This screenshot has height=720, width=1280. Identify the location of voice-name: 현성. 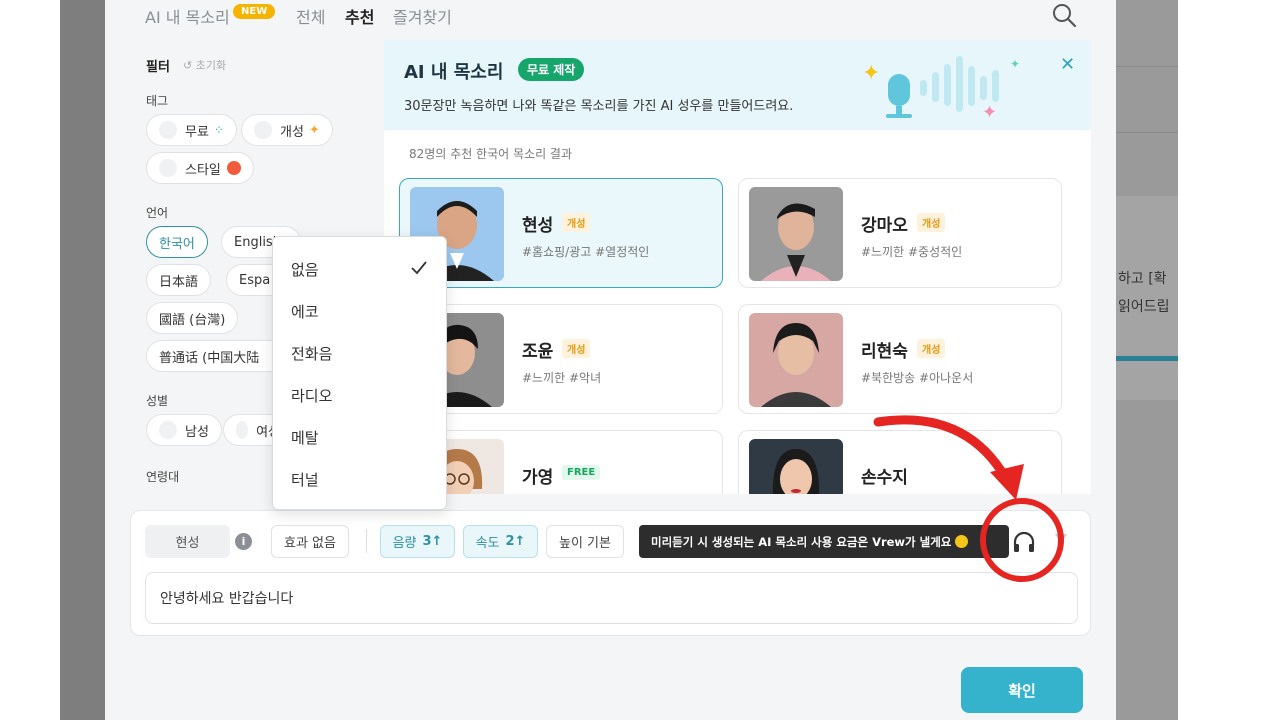
(538, 226).